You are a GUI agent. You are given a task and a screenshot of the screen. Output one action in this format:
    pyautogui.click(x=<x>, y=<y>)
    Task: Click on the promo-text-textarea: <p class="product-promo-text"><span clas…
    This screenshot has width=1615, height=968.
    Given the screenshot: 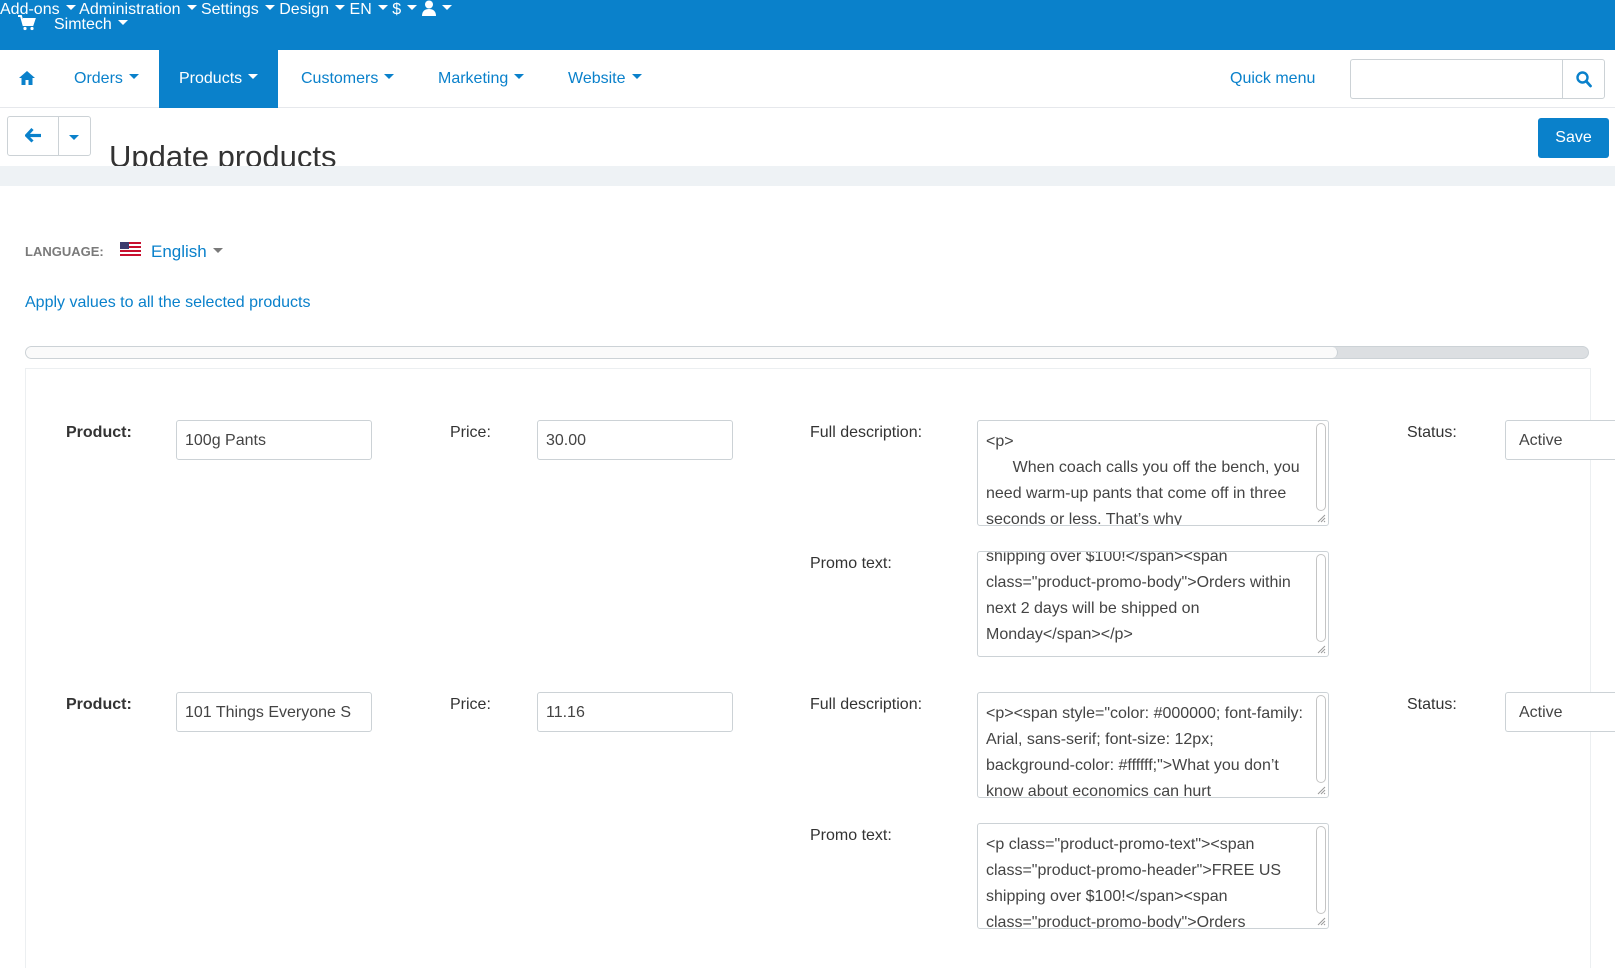 What is the action you would take?
    pyautogui.click(x=1153, y=876)
    